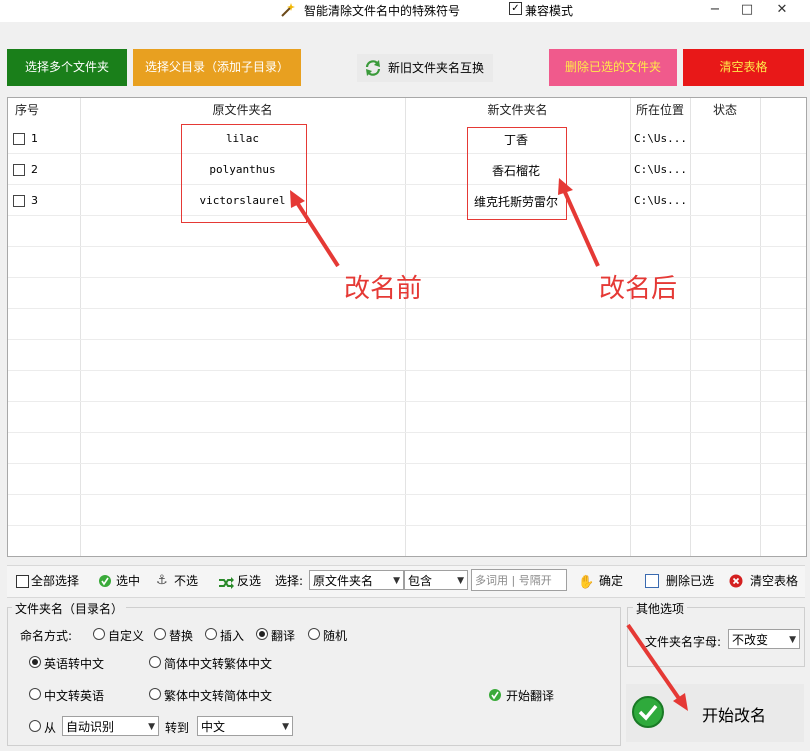  I want to click on swap-names-button: 新旧文件夹名互换, so click(425, 68).